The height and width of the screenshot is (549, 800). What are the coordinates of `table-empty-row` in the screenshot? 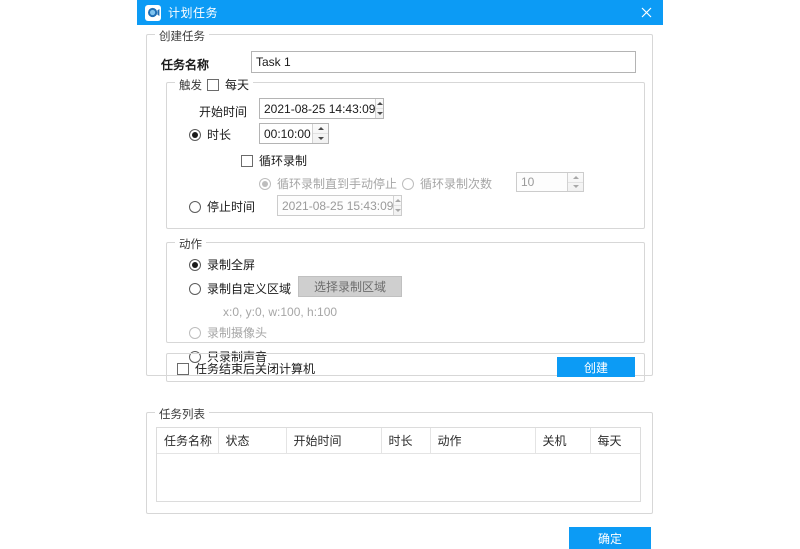 It's located at (398, 478).